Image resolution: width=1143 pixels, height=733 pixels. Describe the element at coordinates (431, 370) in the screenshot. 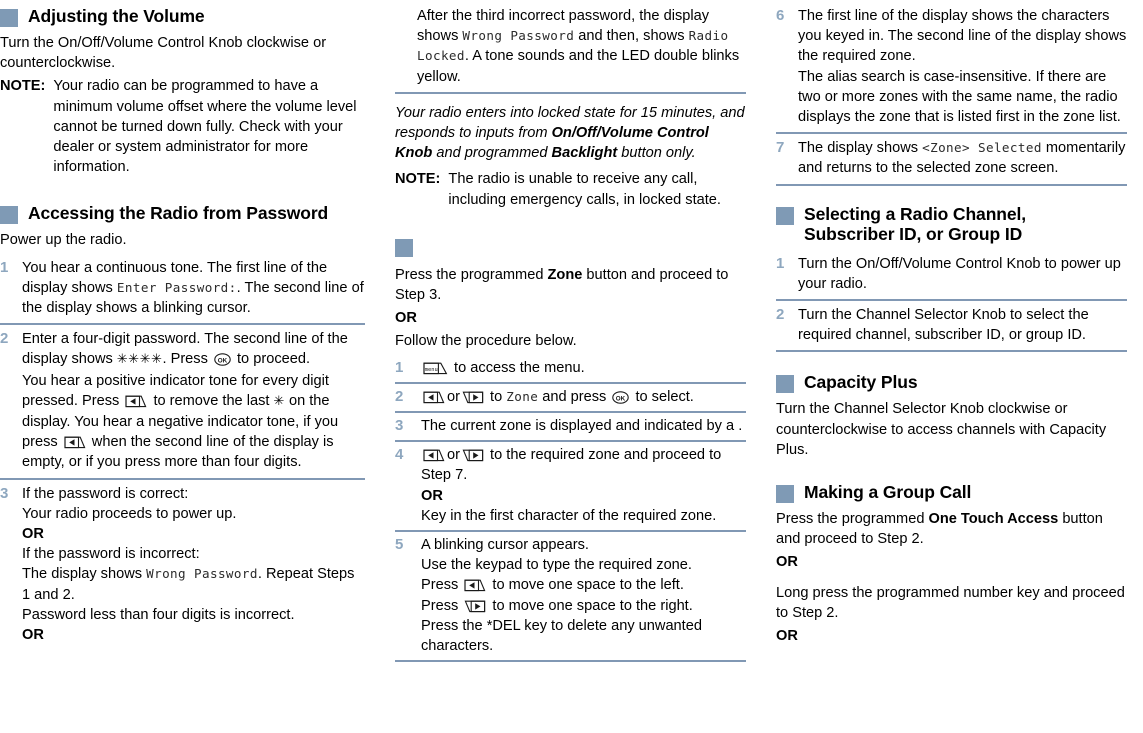

I see `svg-text: menu` at that location.